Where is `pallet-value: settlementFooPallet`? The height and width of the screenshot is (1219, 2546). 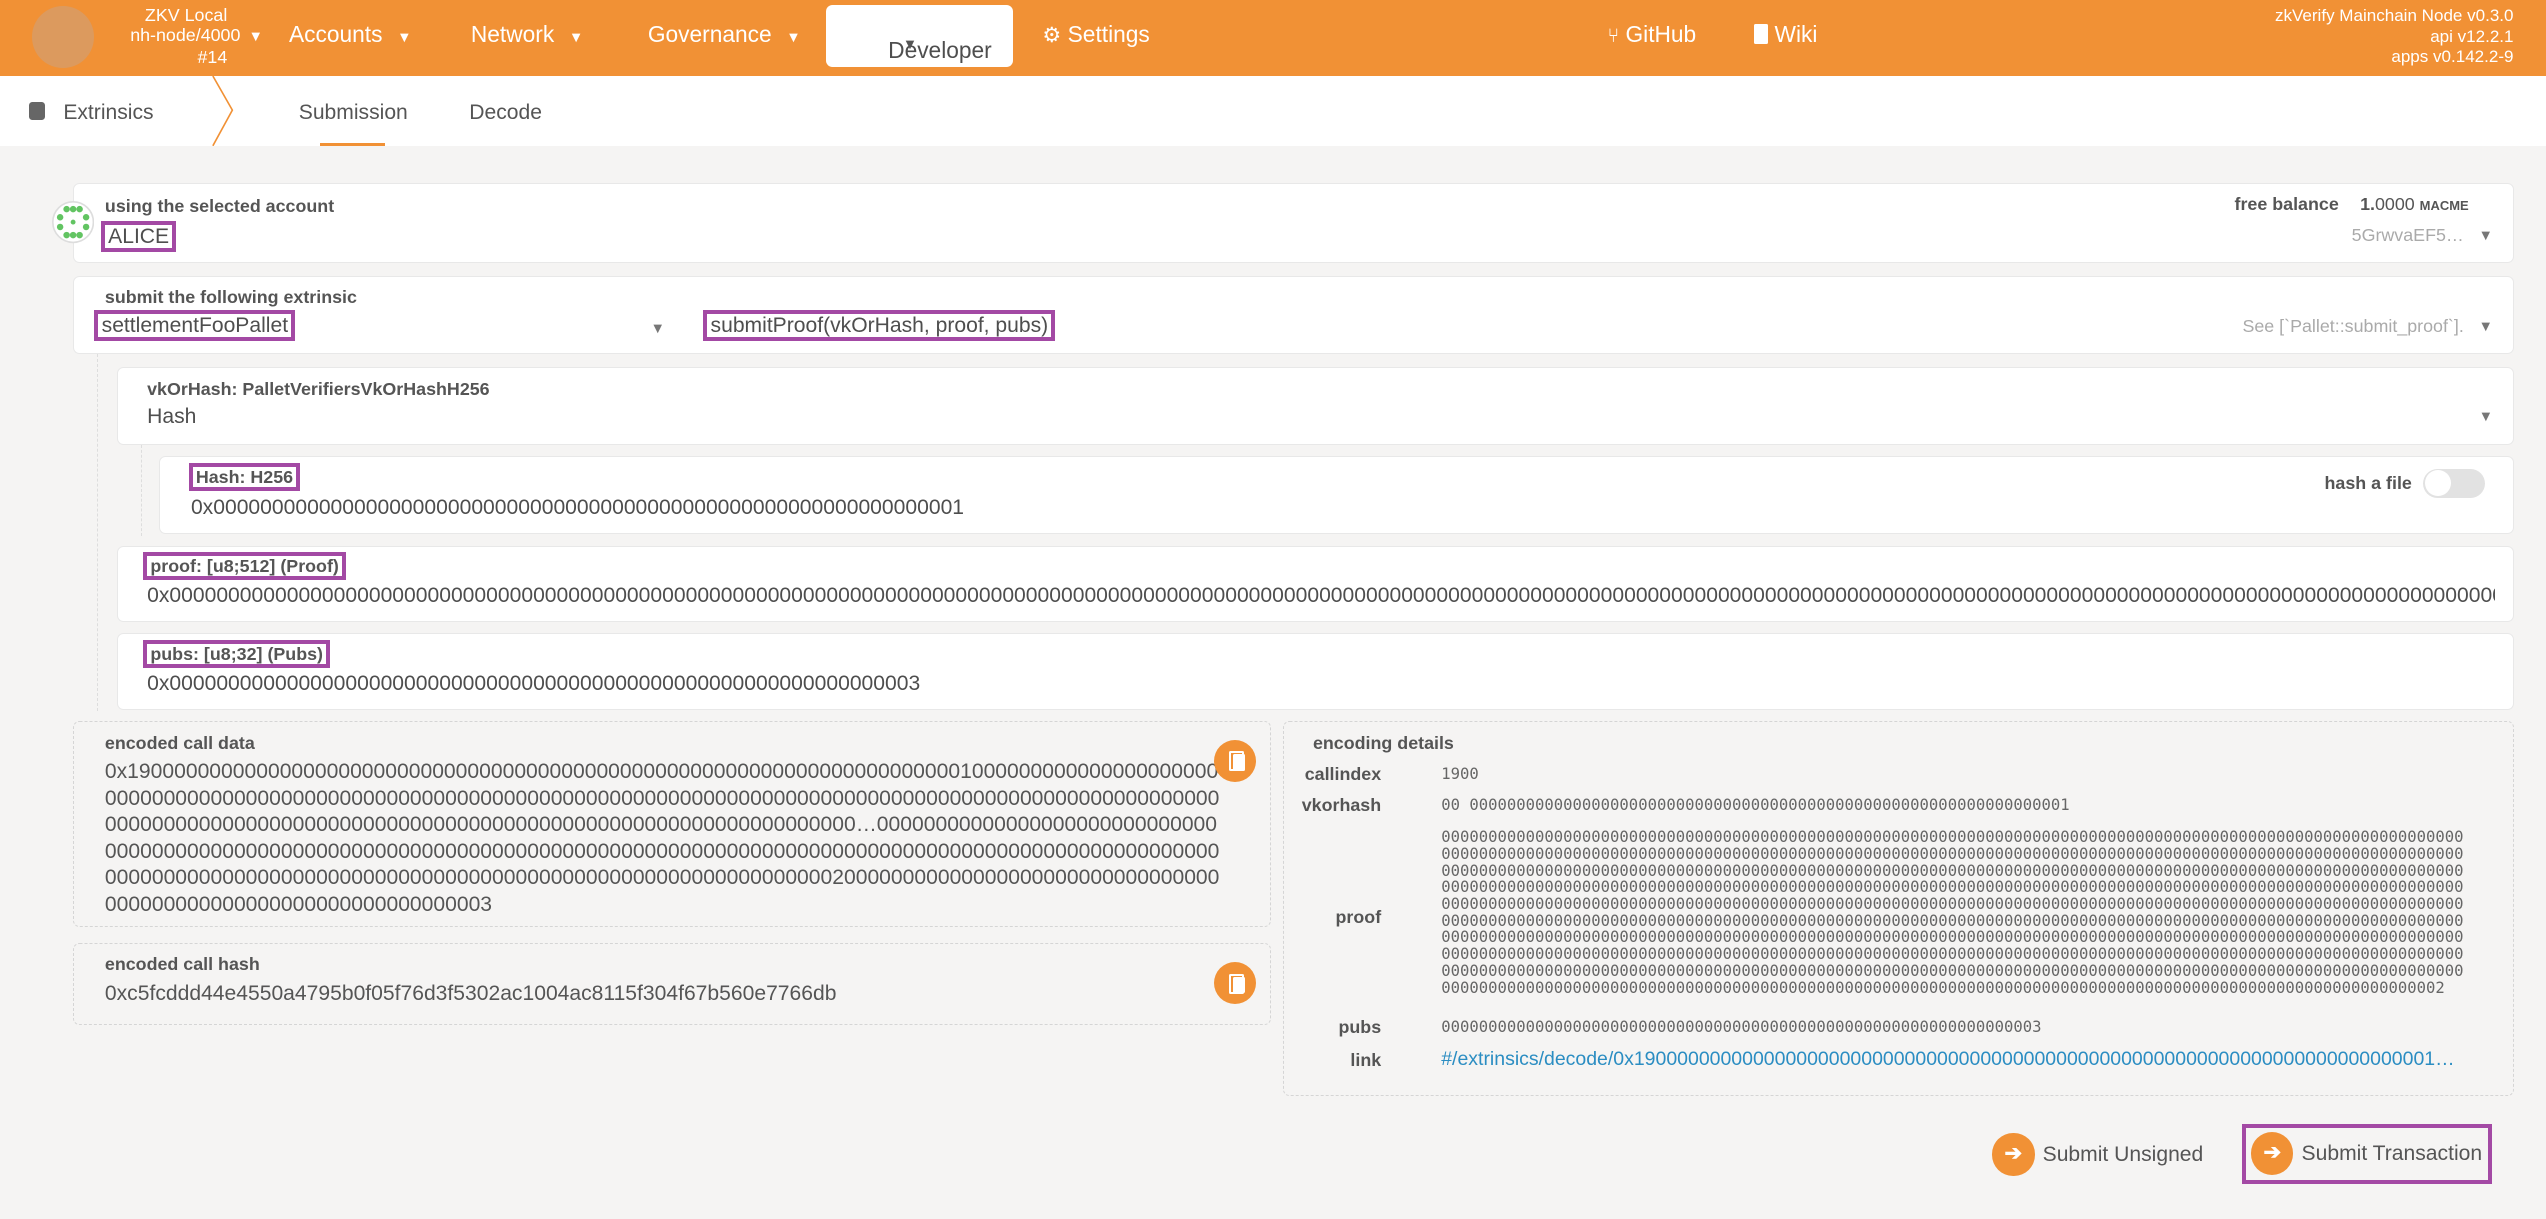 pallet-value: settlementFooPallet is located at coordinates (195, 326).